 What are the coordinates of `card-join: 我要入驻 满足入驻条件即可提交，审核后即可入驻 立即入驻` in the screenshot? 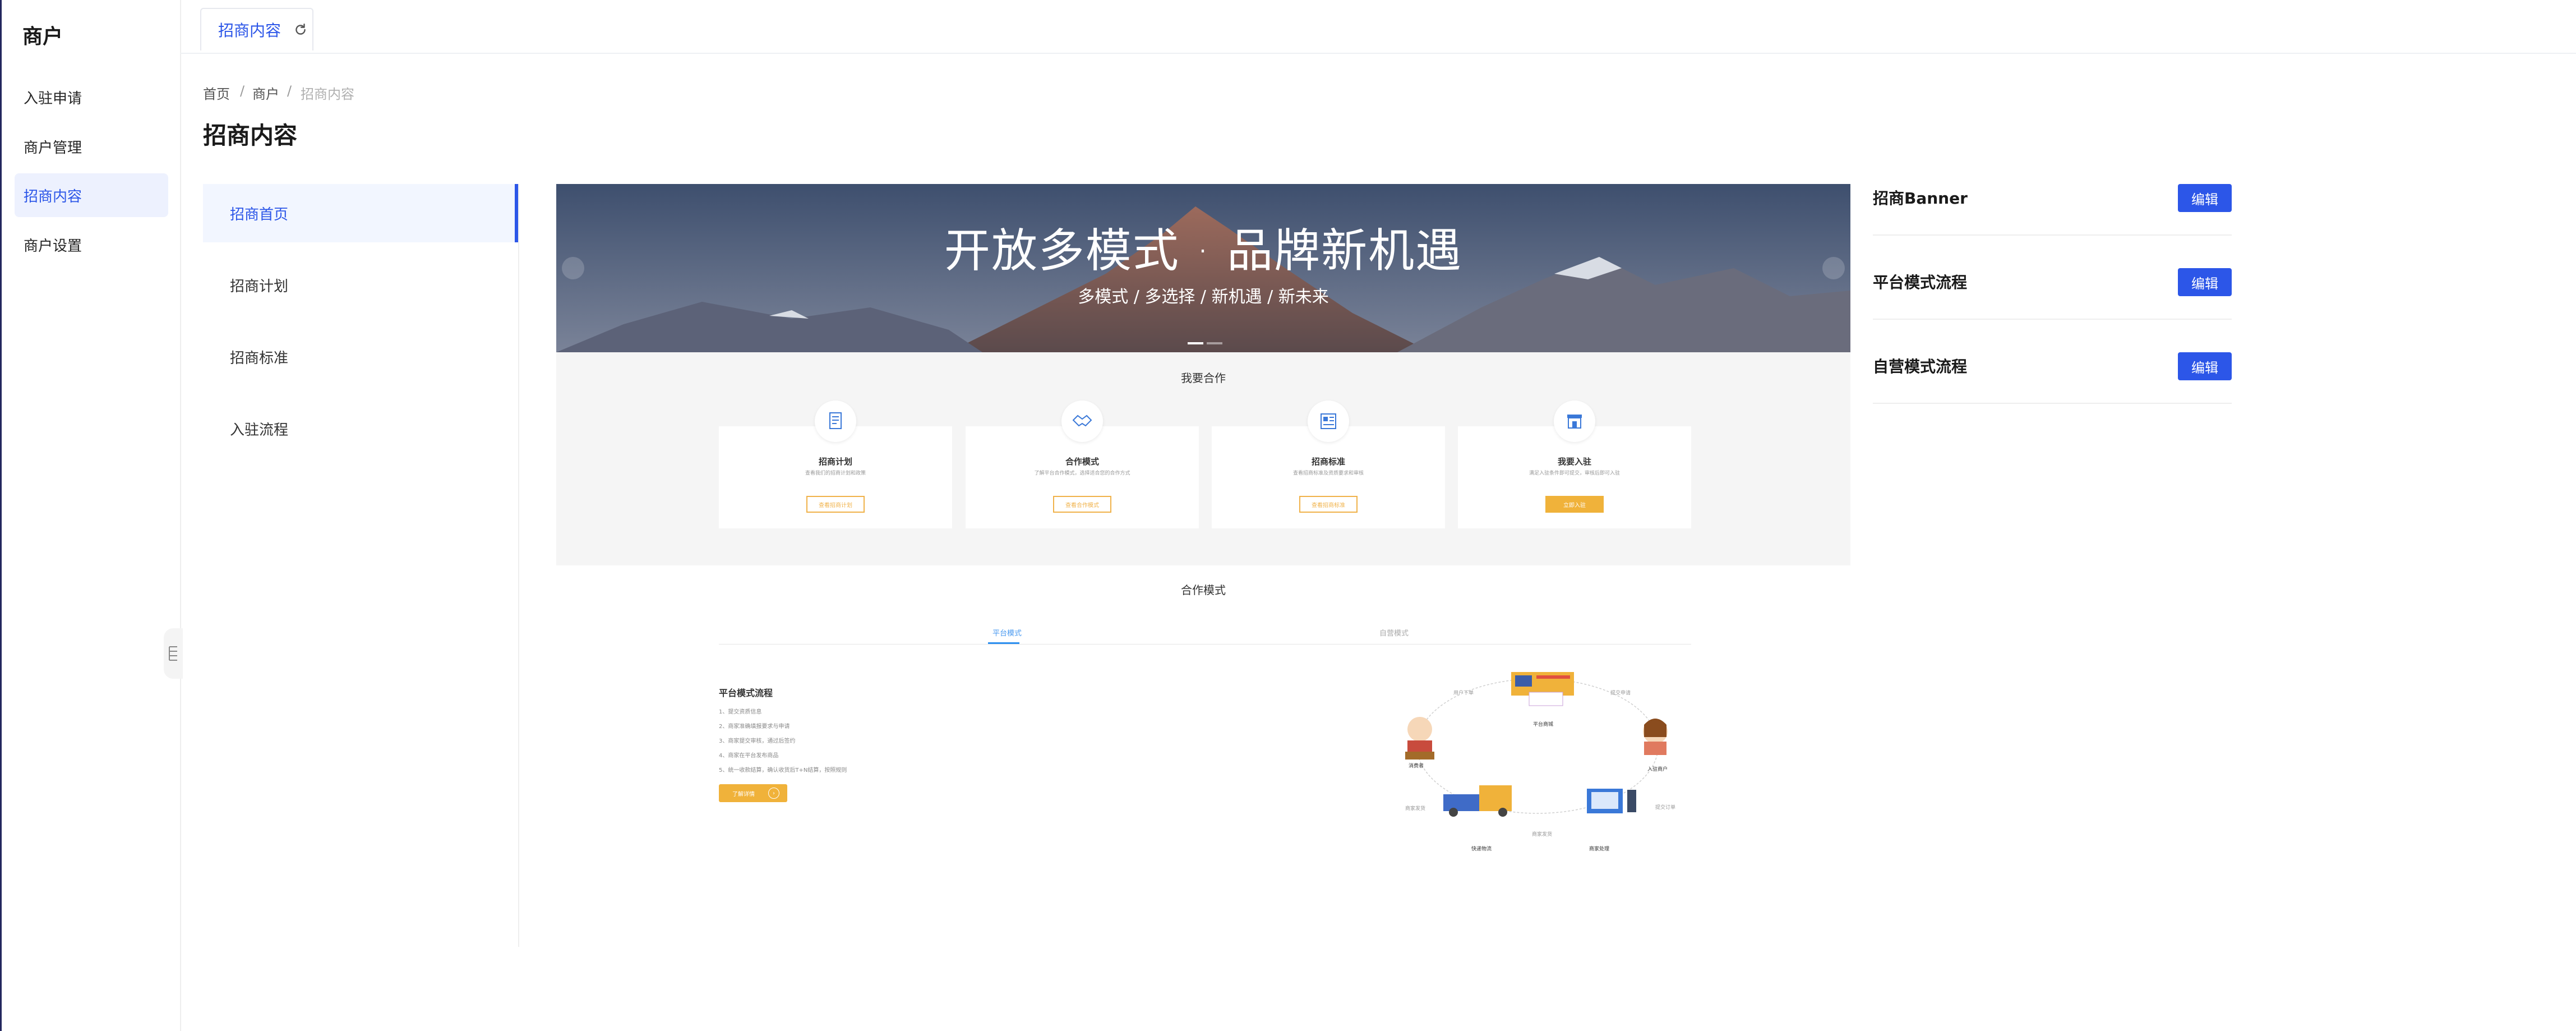 It's located at (1574, 464).